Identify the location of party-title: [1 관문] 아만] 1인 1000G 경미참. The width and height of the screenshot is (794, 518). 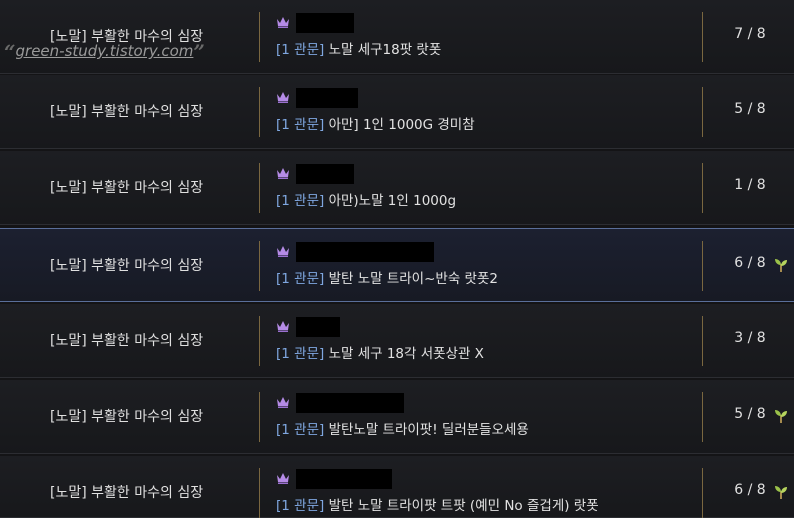
(375, 125).